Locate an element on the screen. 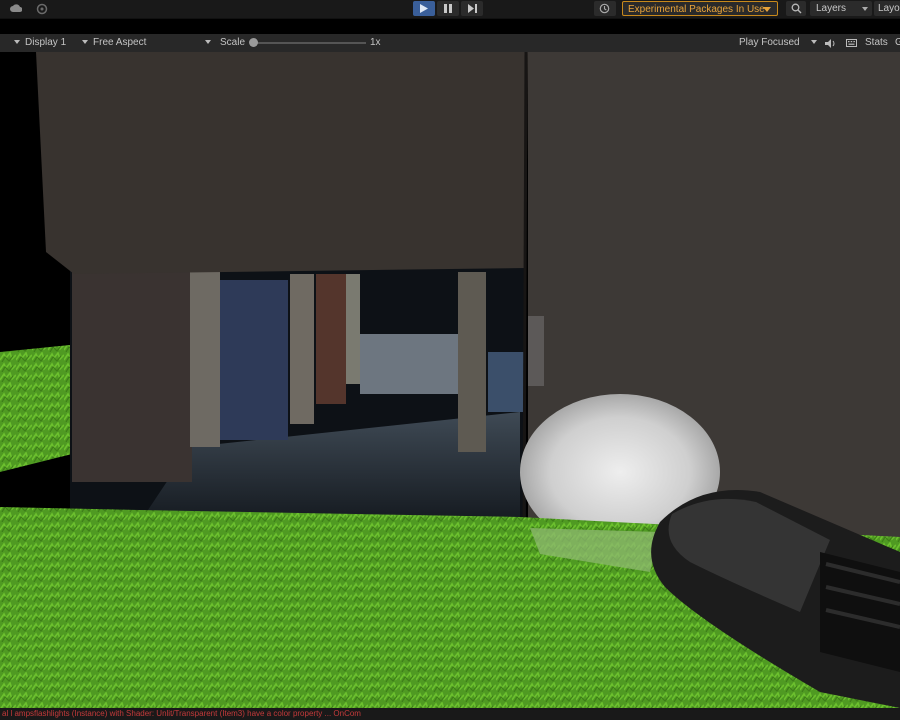 This screenshot has height=720, width=900. search-button is located at coordinates (796, 8).